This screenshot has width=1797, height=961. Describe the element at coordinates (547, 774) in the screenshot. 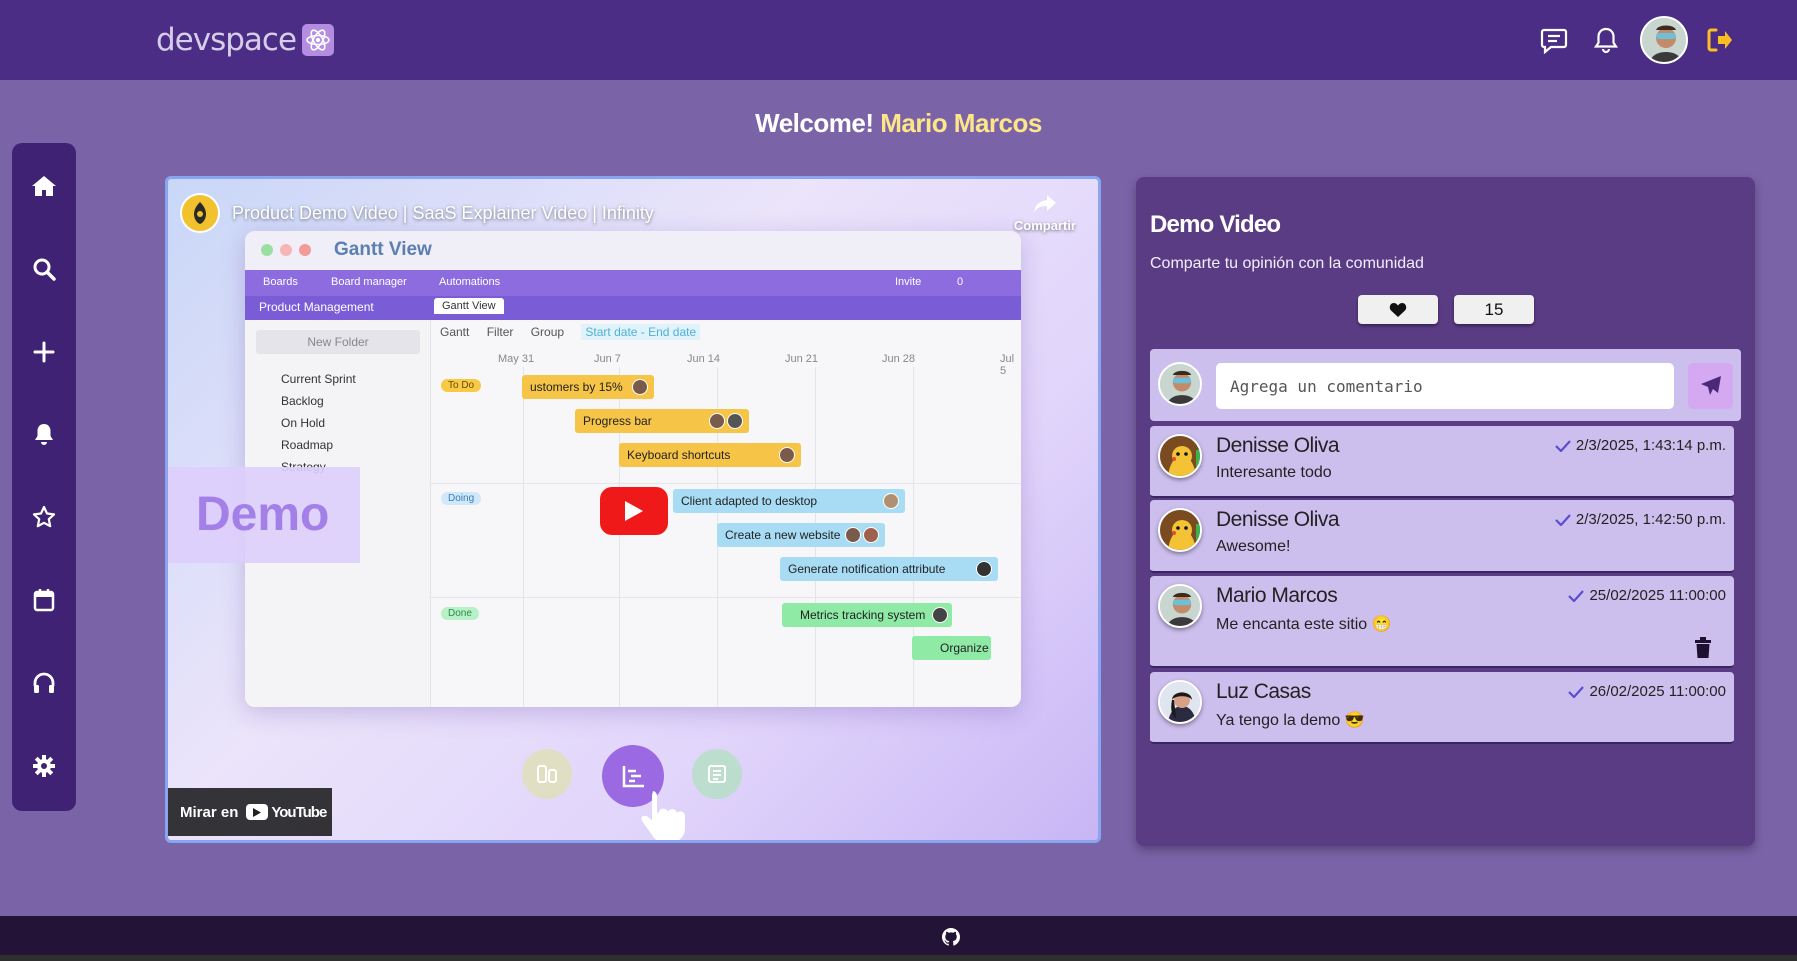

I see `layout-icon` at that location.